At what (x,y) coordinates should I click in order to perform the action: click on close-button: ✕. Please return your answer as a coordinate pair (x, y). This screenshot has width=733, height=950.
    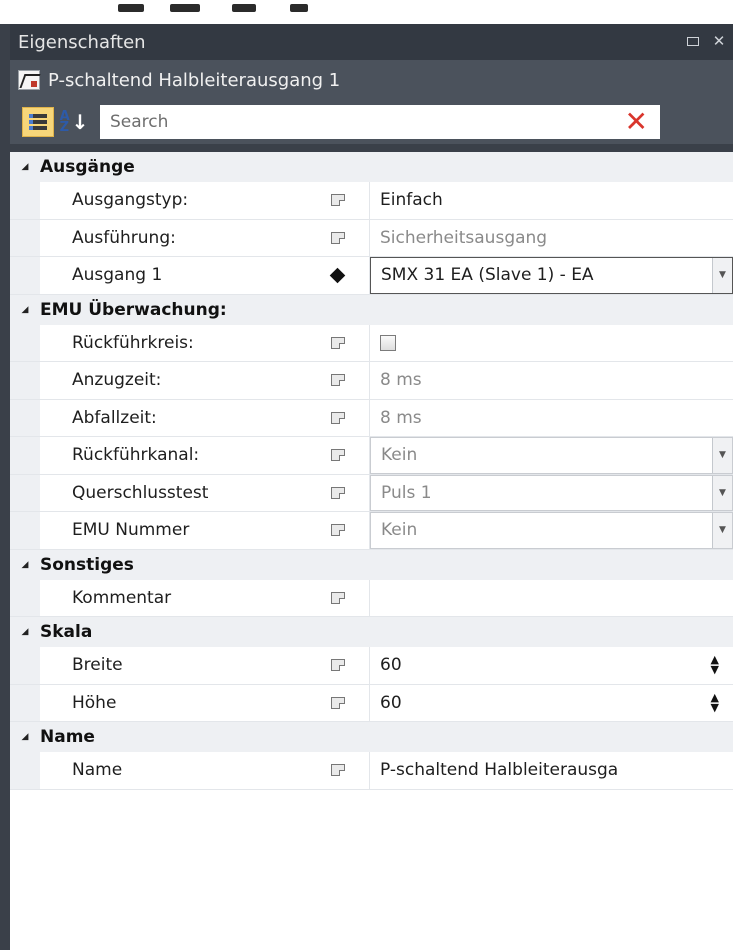
    Looking at the image, I should click on (719, 41).